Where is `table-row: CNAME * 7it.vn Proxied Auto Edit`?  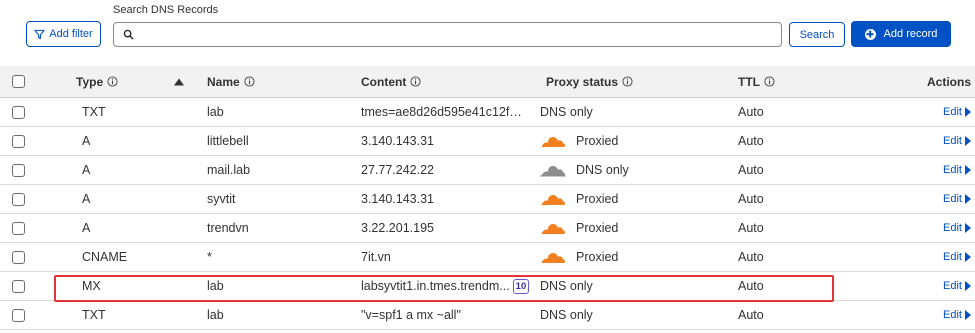
table-row: CNAME * 7it.vn Proxied Auto Edit is located at coordinates (487, 257).